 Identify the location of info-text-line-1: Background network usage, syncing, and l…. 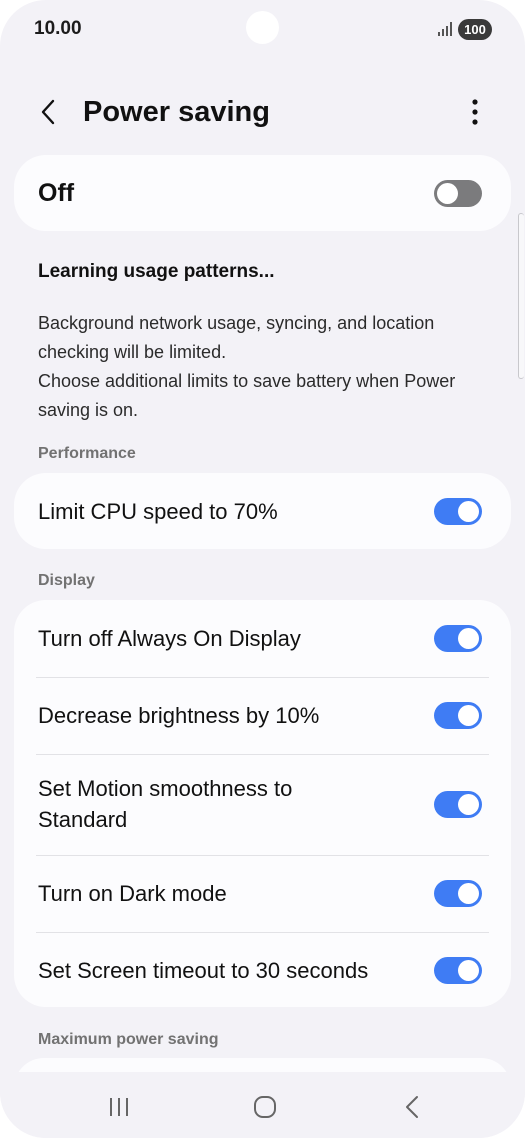
(236, 337).